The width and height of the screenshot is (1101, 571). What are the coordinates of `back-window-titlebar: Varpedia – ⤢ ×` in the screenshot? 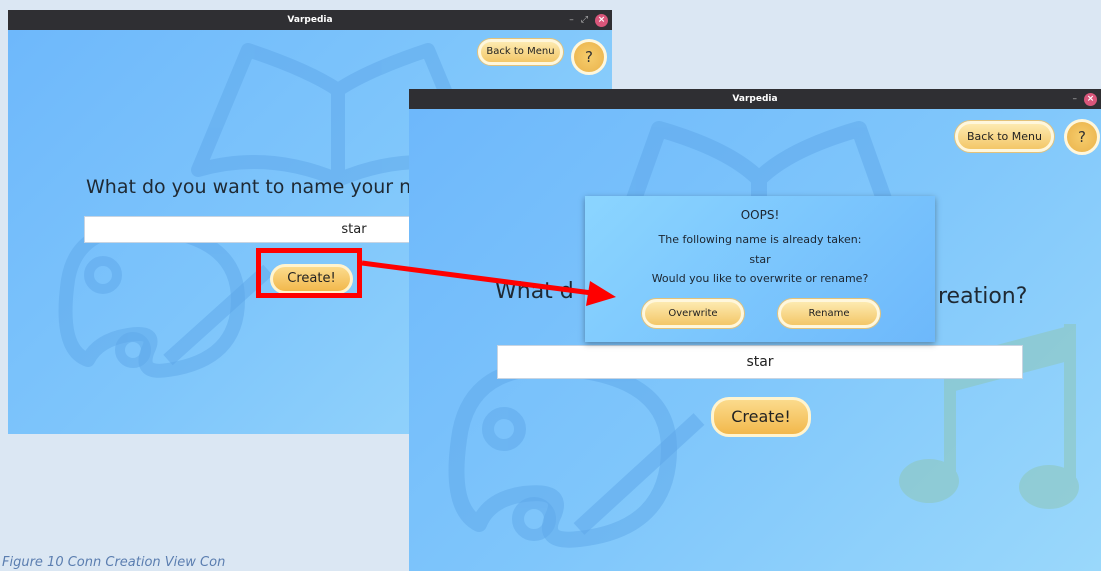 It's located at (310, 20).